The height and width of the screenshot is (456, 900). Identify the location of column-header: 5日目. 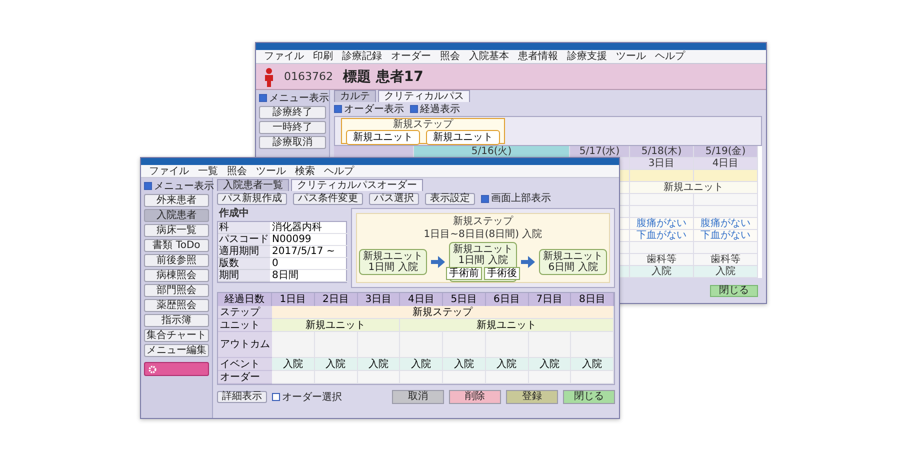
(464, 299).